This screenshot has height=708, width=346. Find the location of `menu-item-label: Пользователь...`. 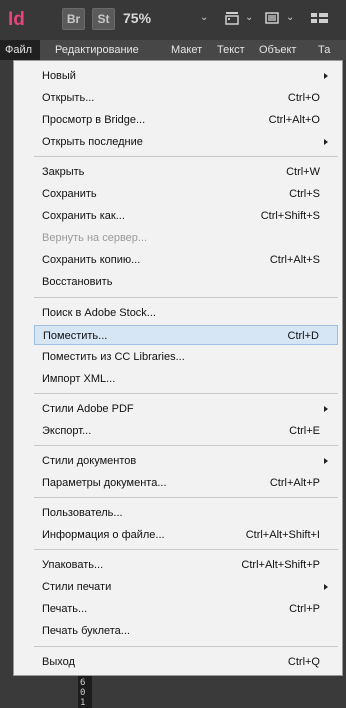

menu-item-label: Пользователь... is located at coordinates (82, 513).